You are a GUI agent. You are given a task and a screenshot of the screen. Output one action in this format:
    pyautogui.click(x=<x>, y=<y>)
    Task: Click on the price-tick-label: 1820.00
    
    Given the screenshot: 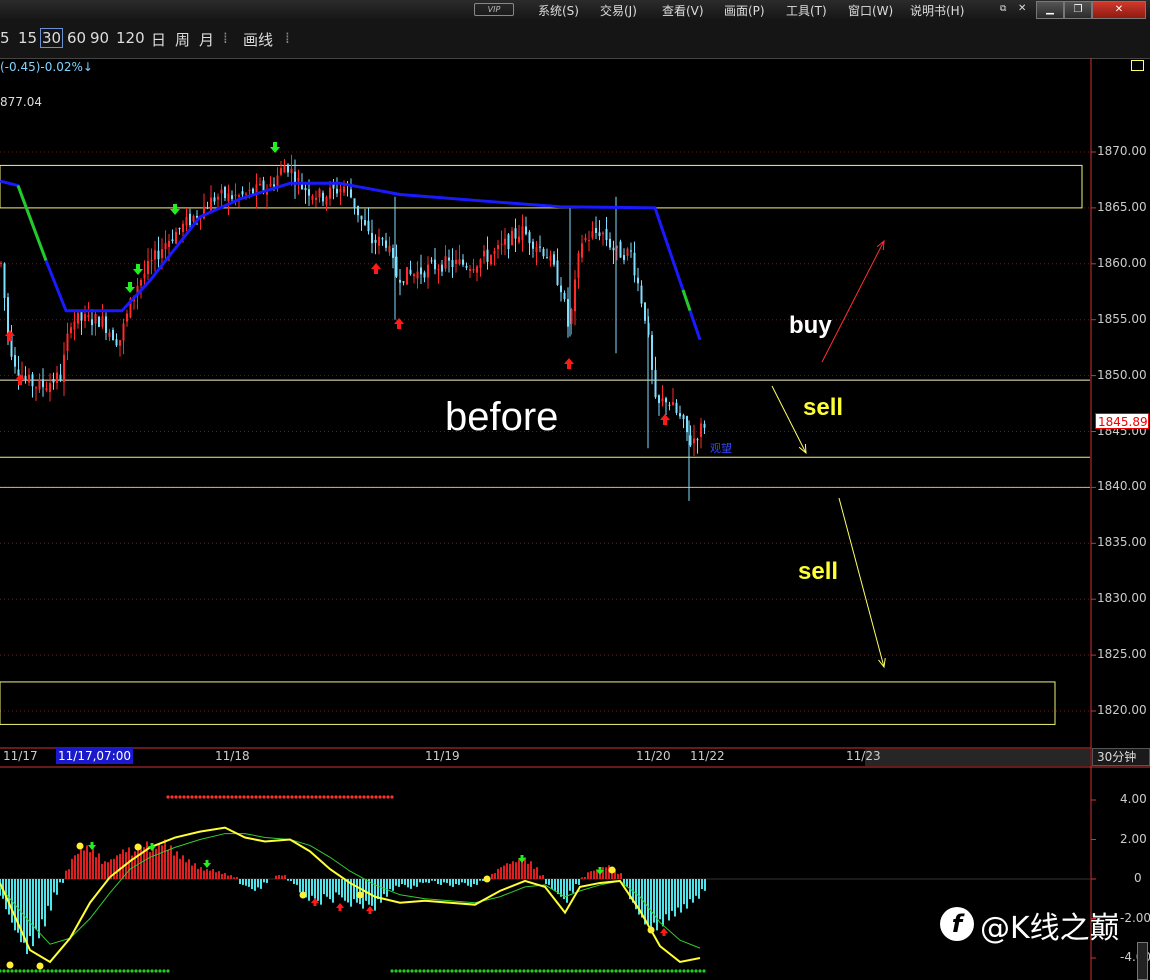 What is the action you would take?
    pyautogui.click(x=1122, y=710)
    